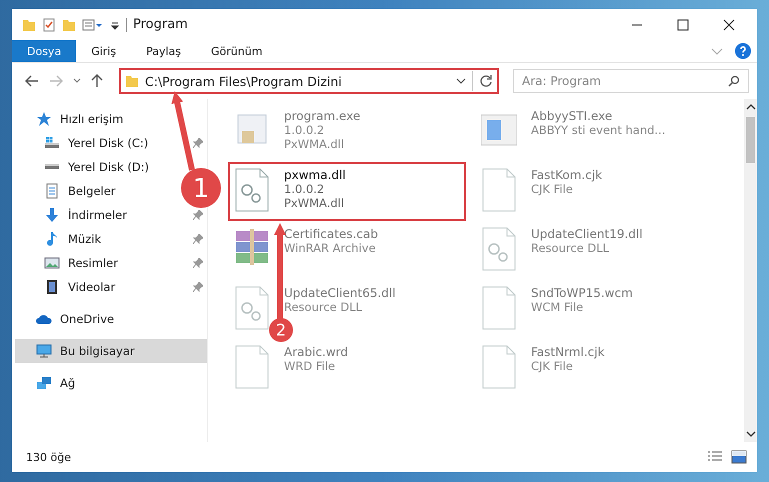  I want to click on step-number-badge: 1, so click(201, 188).